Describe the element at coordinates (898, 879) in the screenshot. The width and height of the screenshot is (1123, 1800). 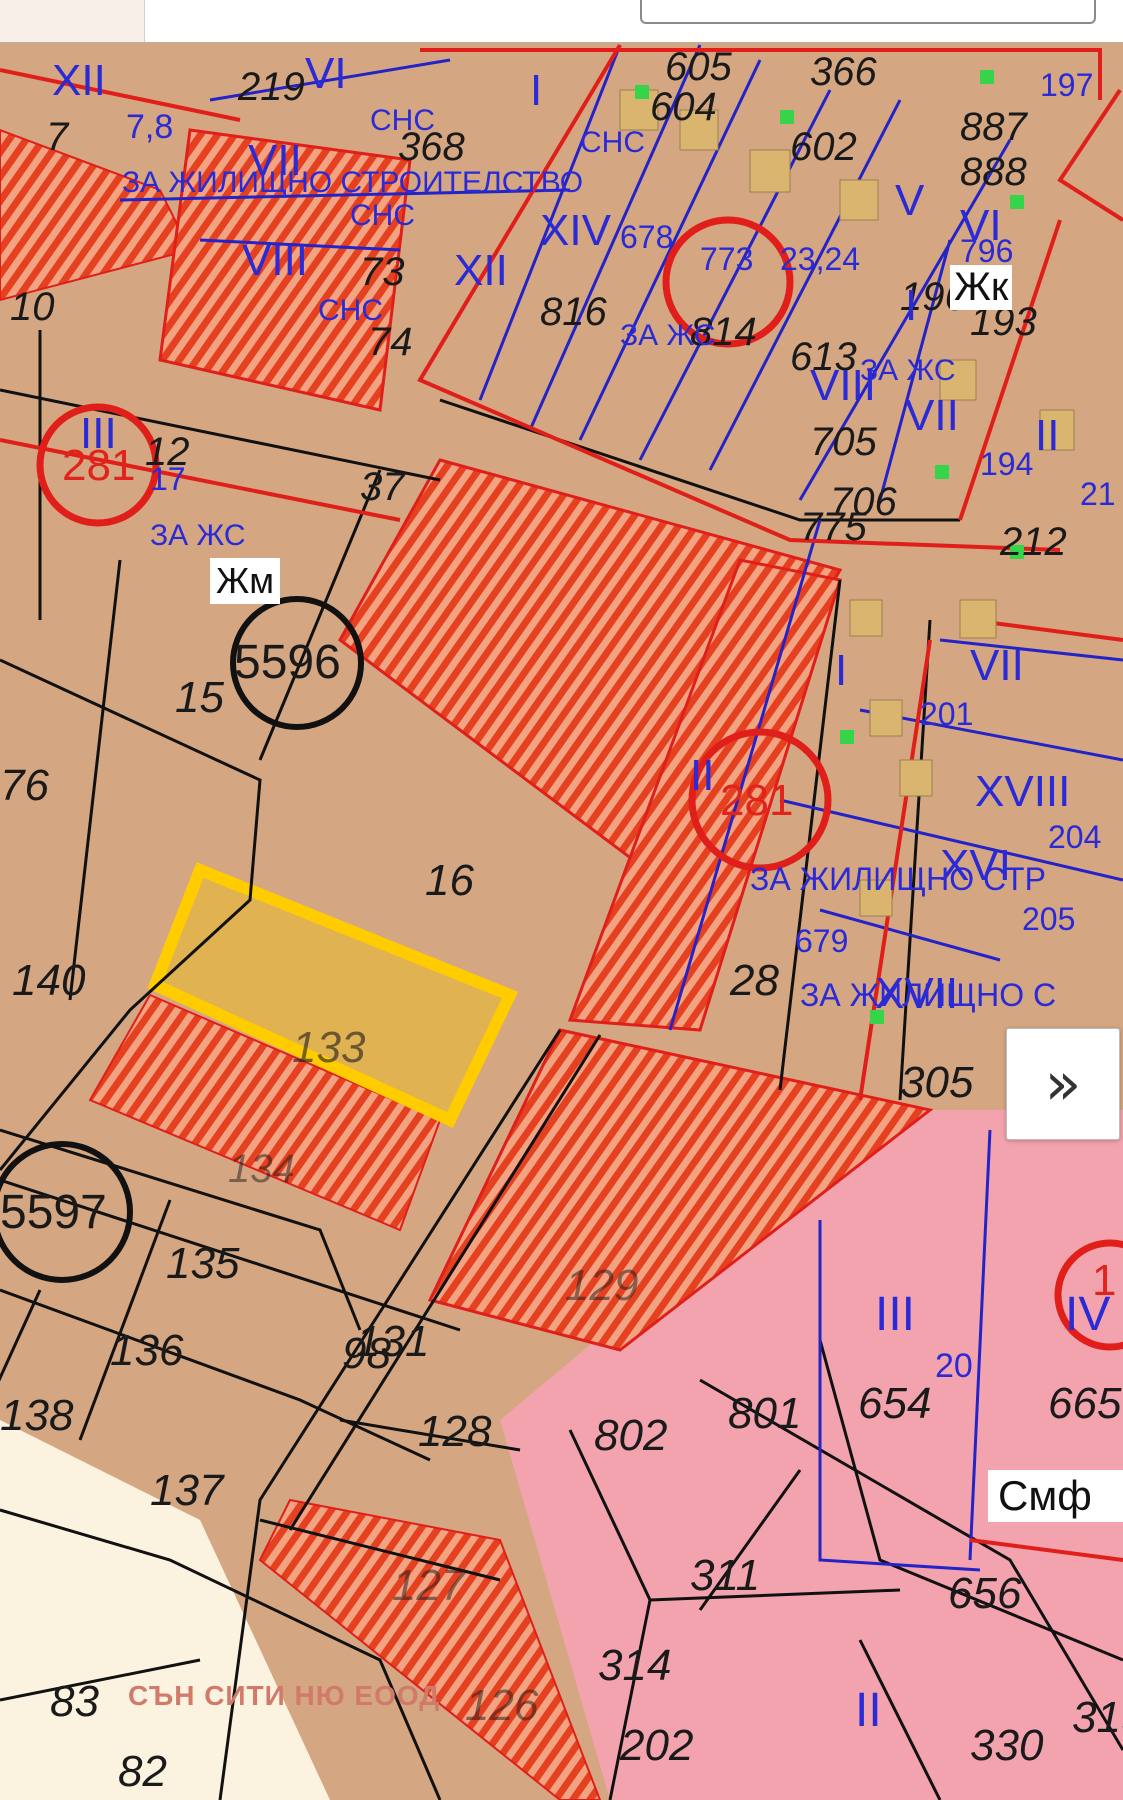
I see `zone-label: ЗА ЖИЛИЩНО СТР` at that location.